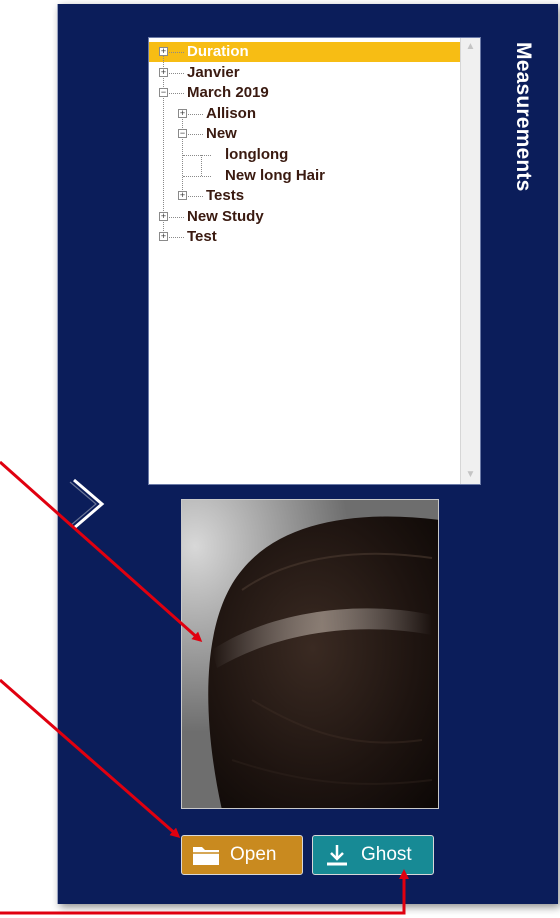 The image size is (560, 918). What do you see at coordinates (304, 73) in the screenshot?
I see `tree-item: + Janvier` at bounding box center [304, 73].